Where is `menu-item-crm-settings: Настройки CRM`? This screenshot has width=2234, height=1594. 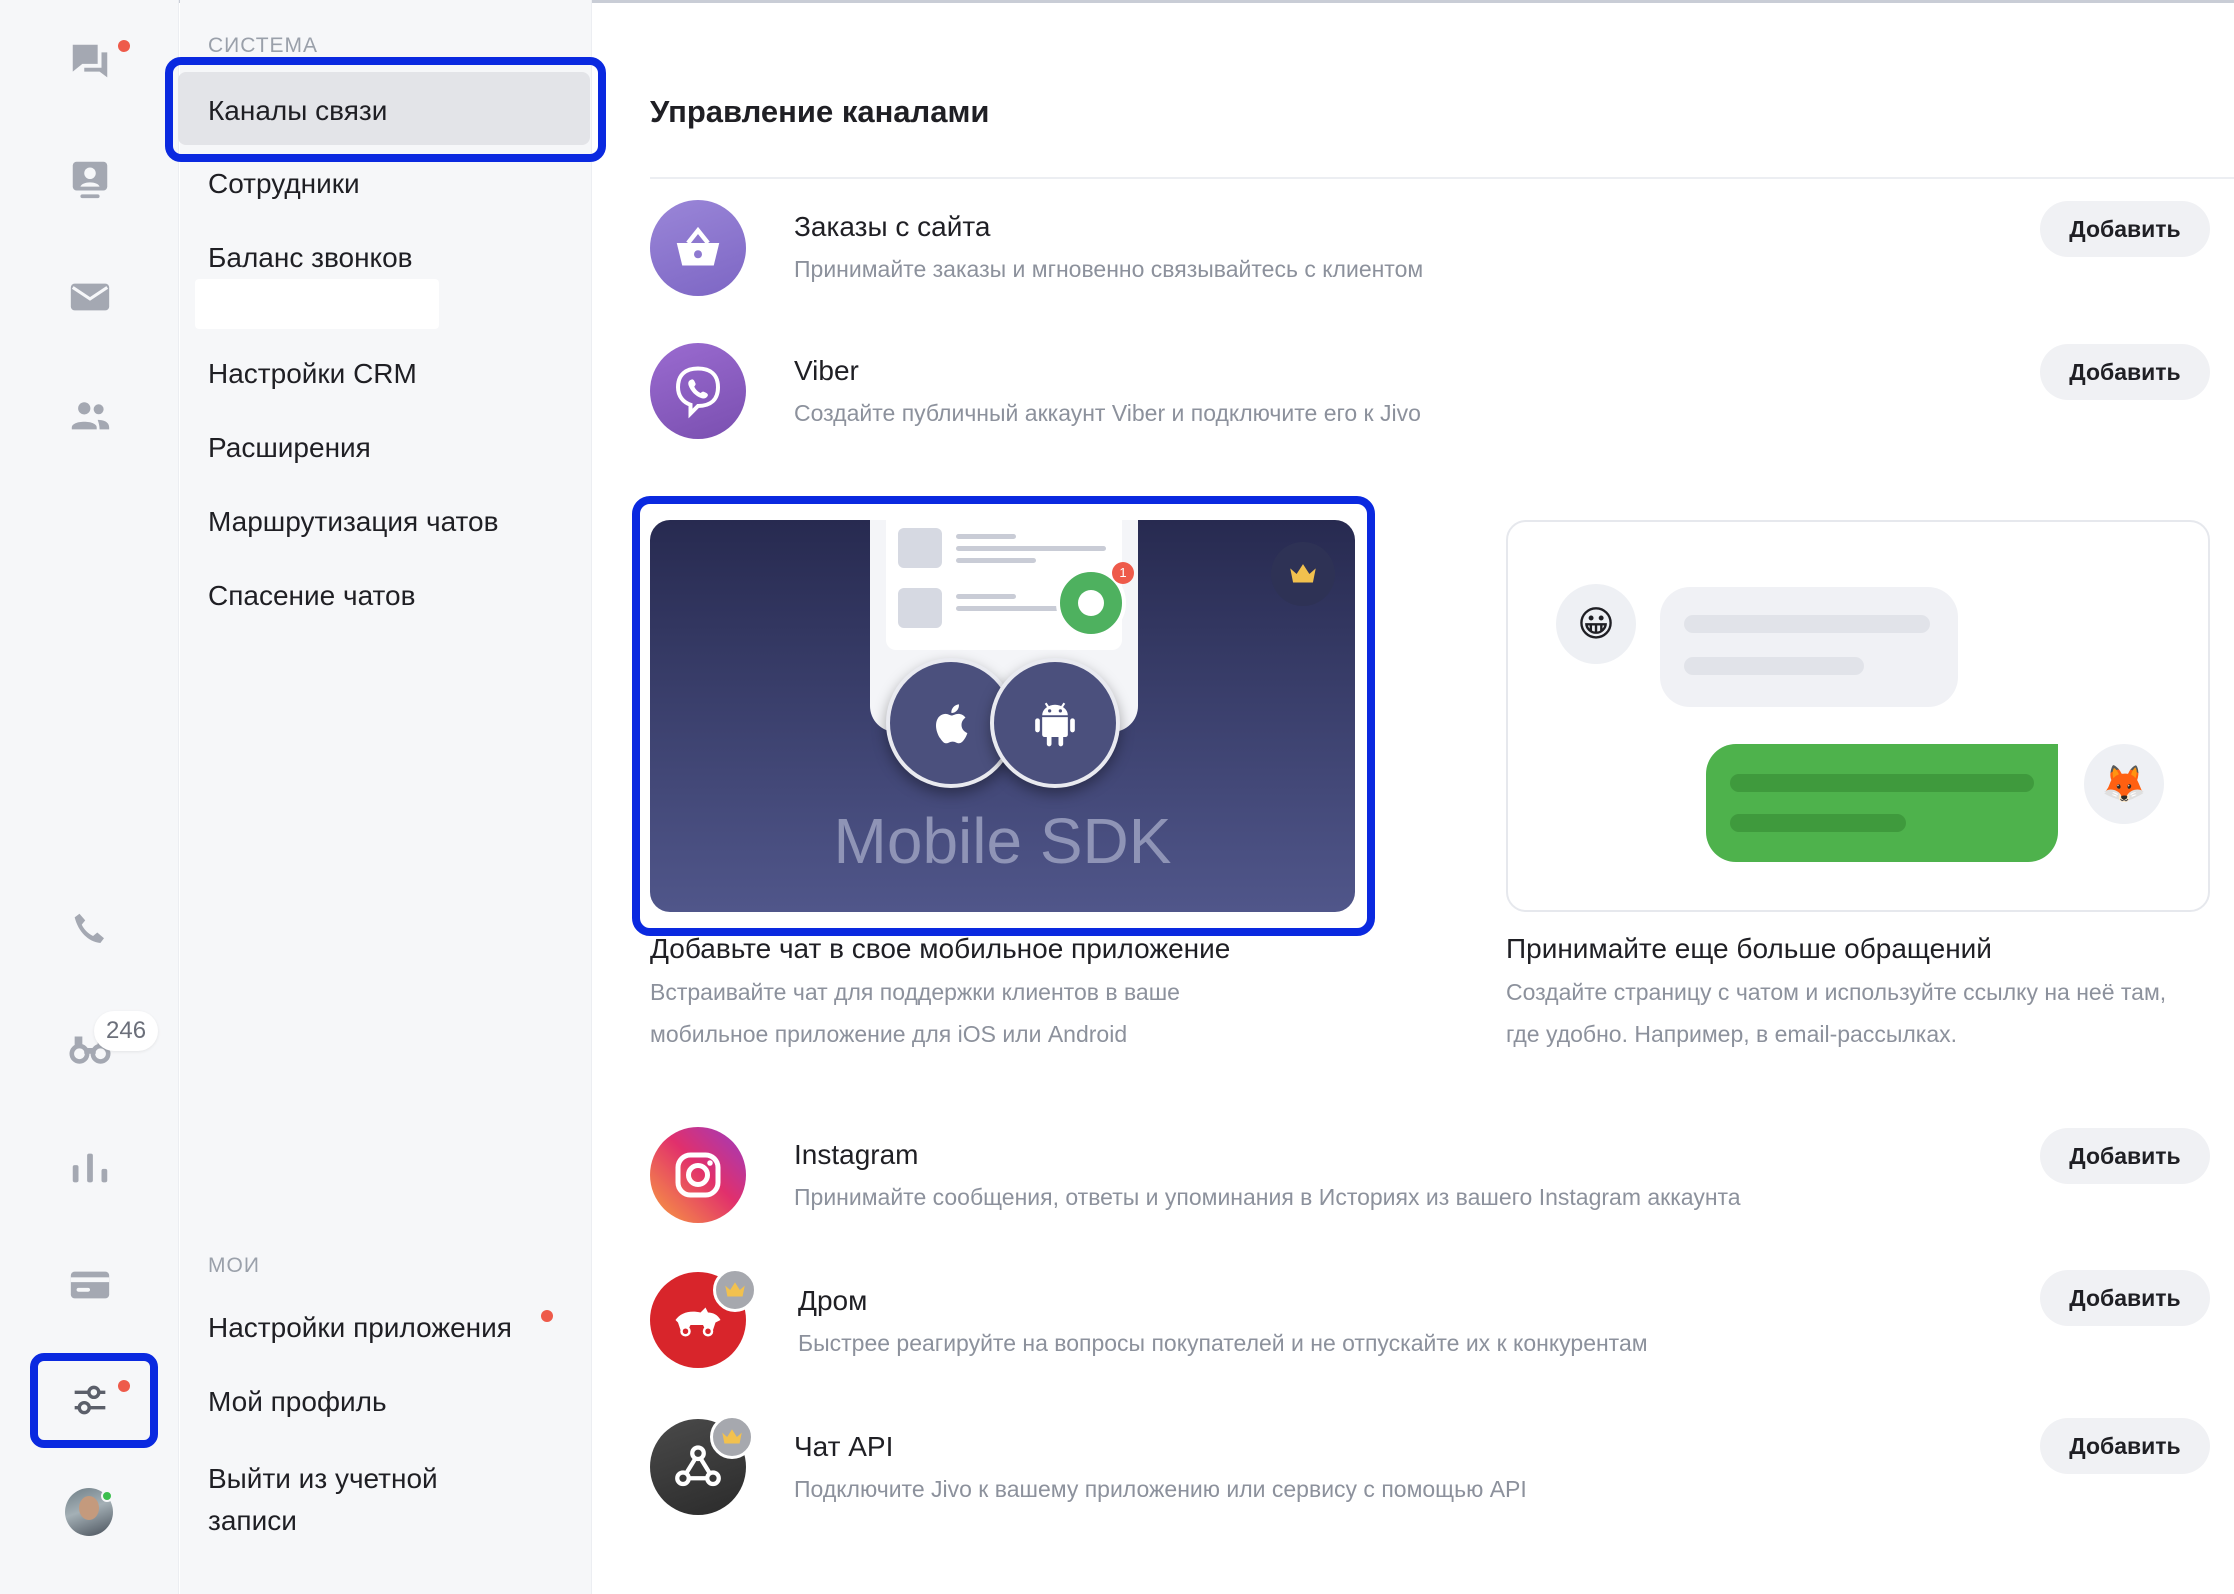 menu-item-crm-settings: Настройки CRM is located at coordinates (312, 374).